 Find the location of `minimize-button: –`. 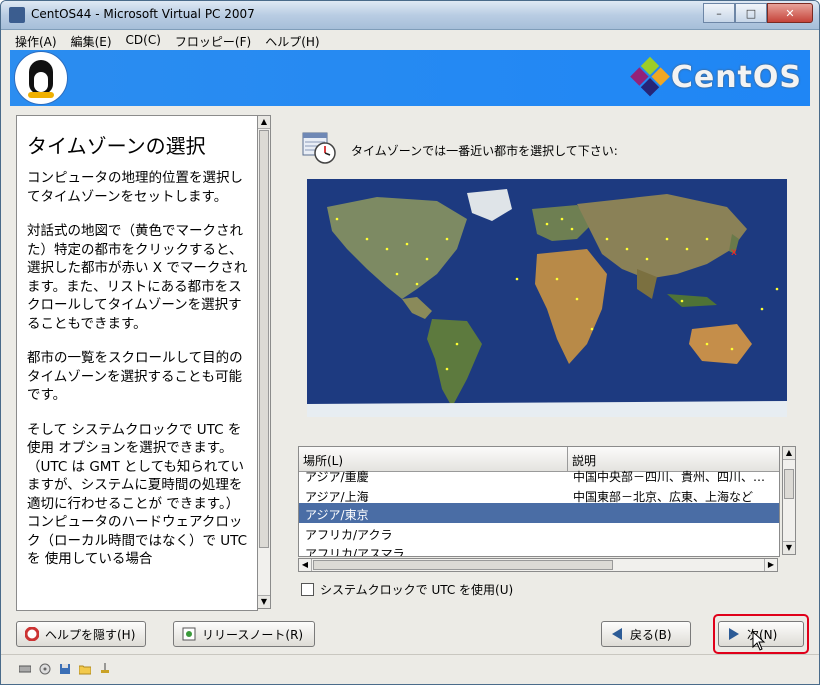

minimize-button: – is located at coordinates (719, 13).